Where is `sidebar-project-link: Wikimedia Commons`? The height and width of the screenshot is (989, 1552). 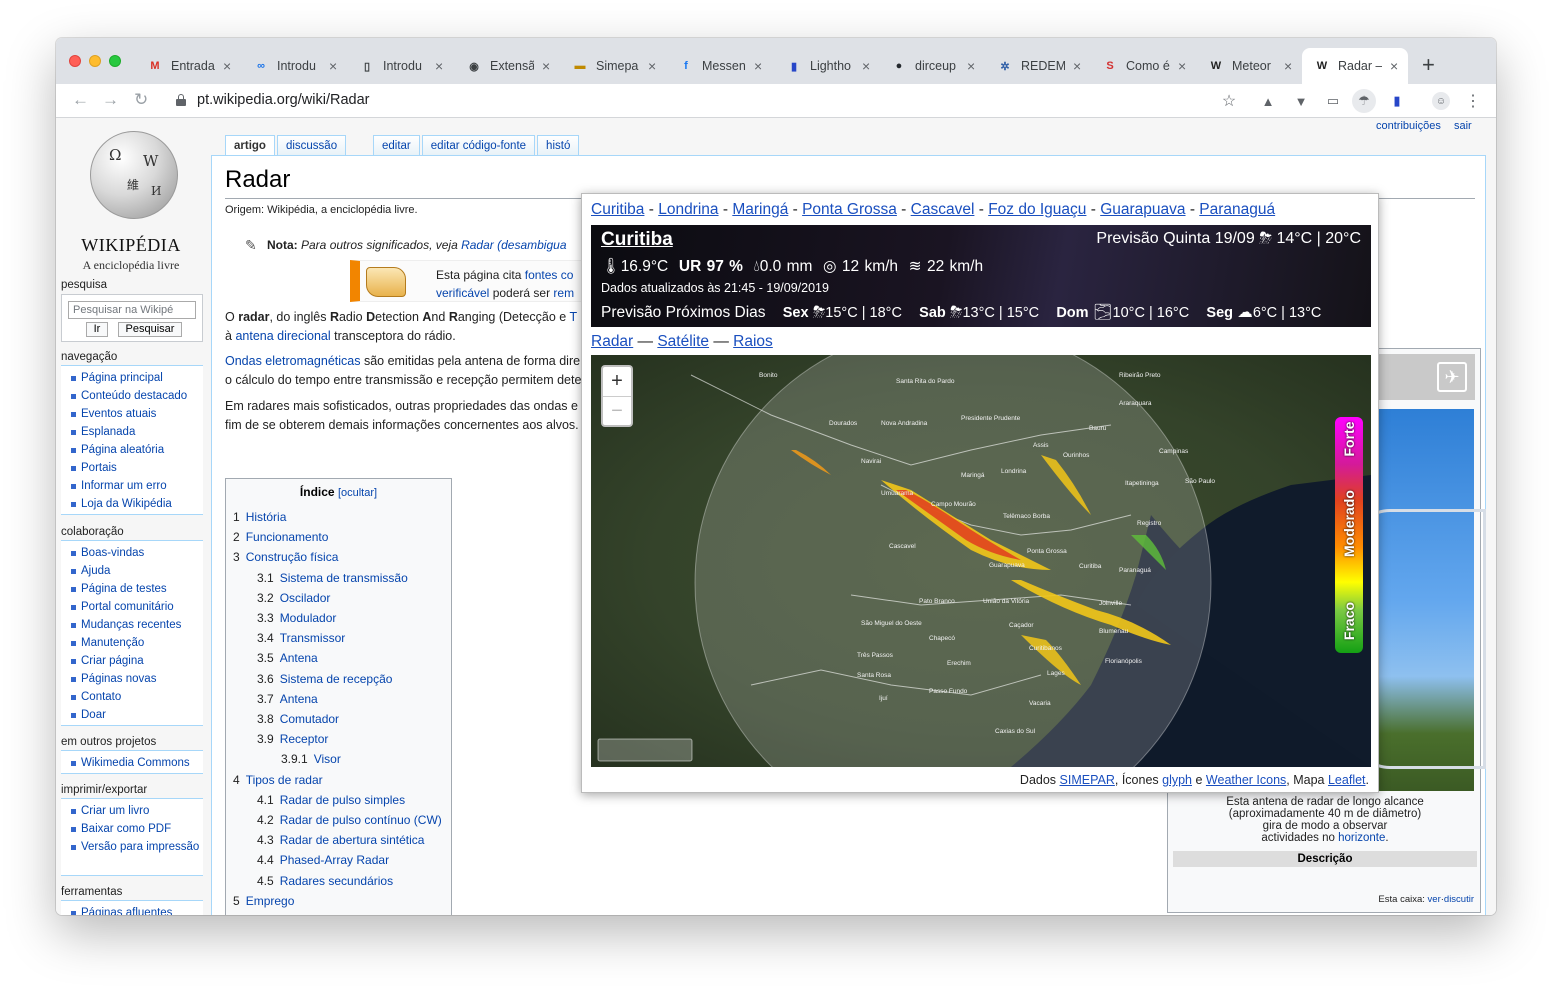
sidebar-project-link: Wikimedia Commons is located at coordinates (135, 763).